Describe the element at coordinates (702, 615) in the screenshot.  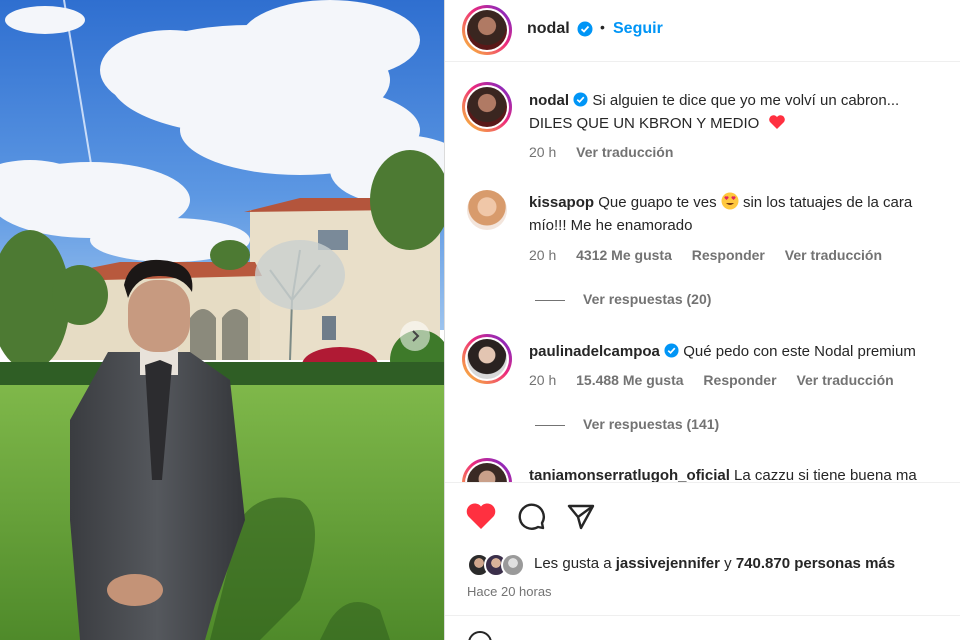
I see `divider` at that location.